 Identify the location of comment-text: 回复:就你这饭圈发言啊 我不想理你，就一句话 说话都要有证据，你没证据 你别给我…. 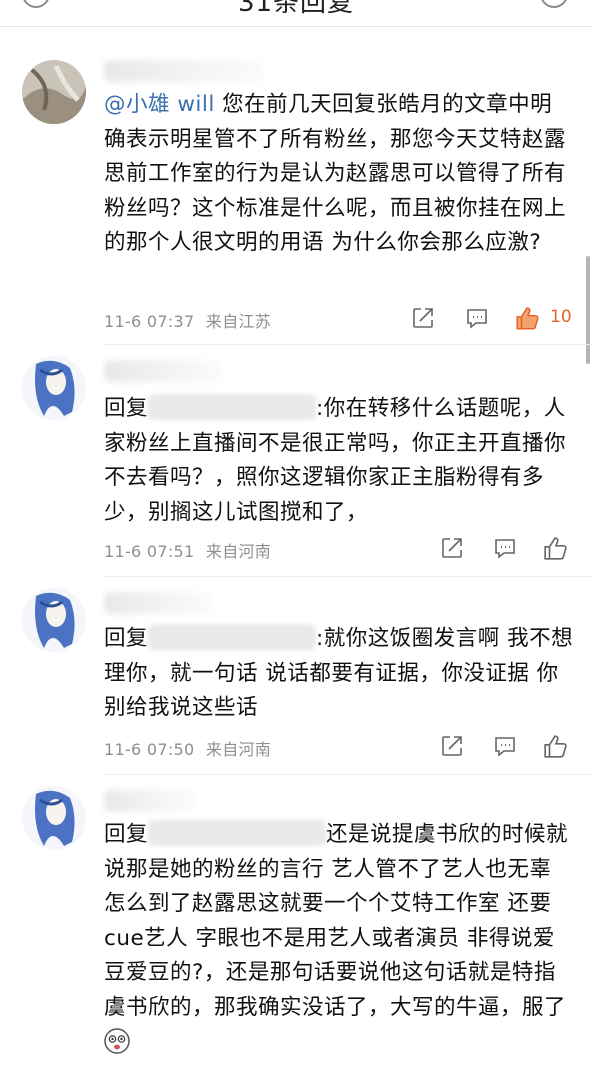
(339, 672).